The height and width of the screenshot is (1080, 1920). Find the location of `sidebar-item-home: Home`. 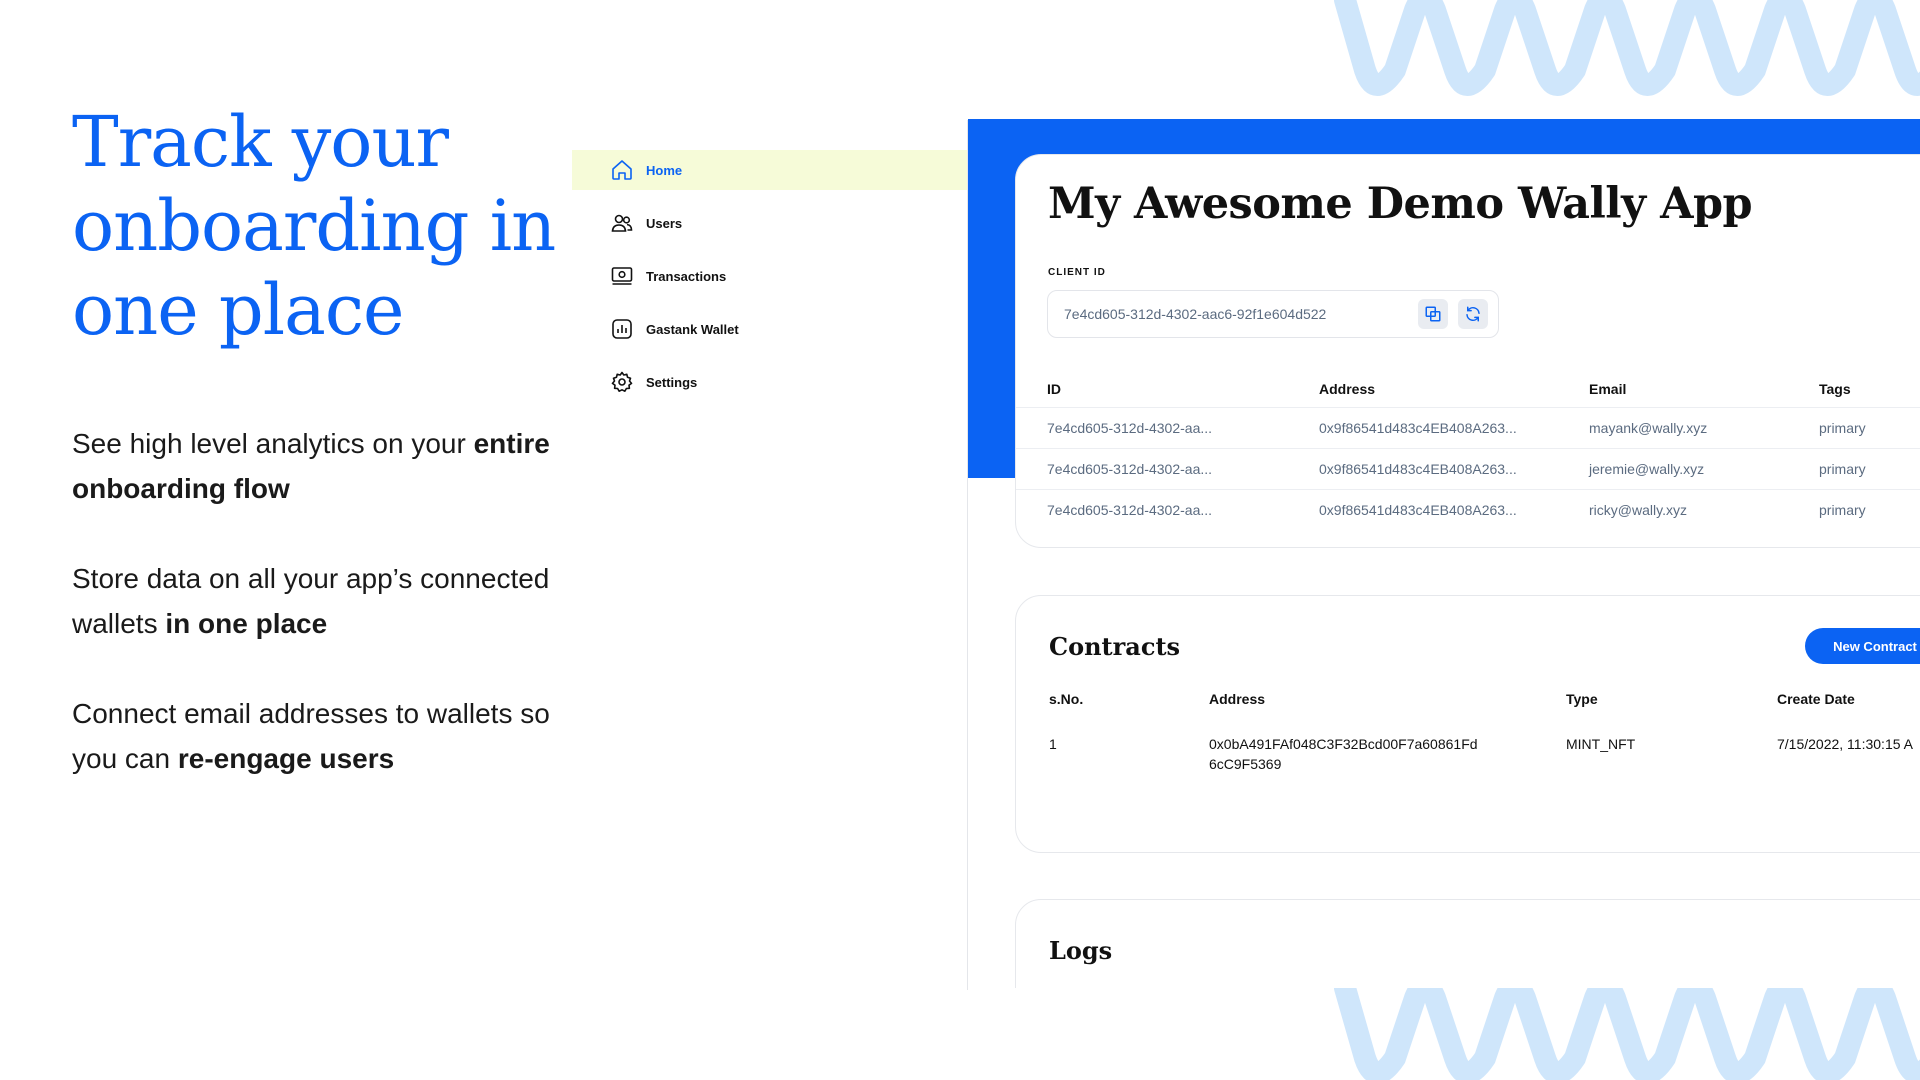

sidebar-item-home: Home is located at coordinates (770, 170).